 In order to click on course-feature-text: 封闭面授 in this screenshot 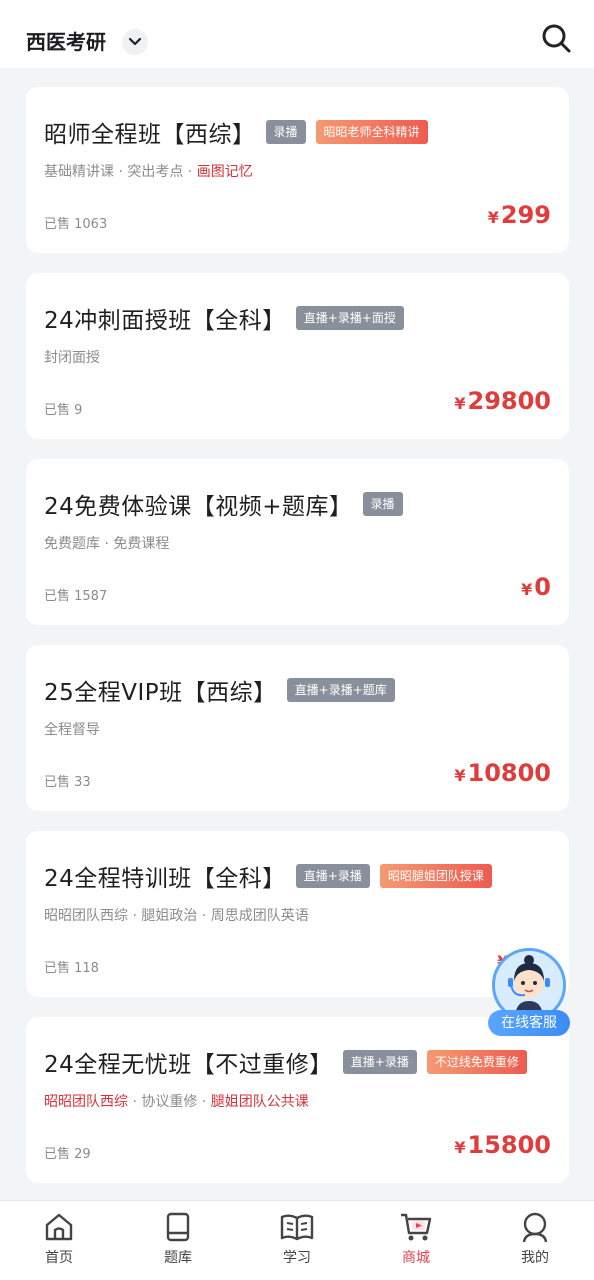, I will do `click(72, 358)`.